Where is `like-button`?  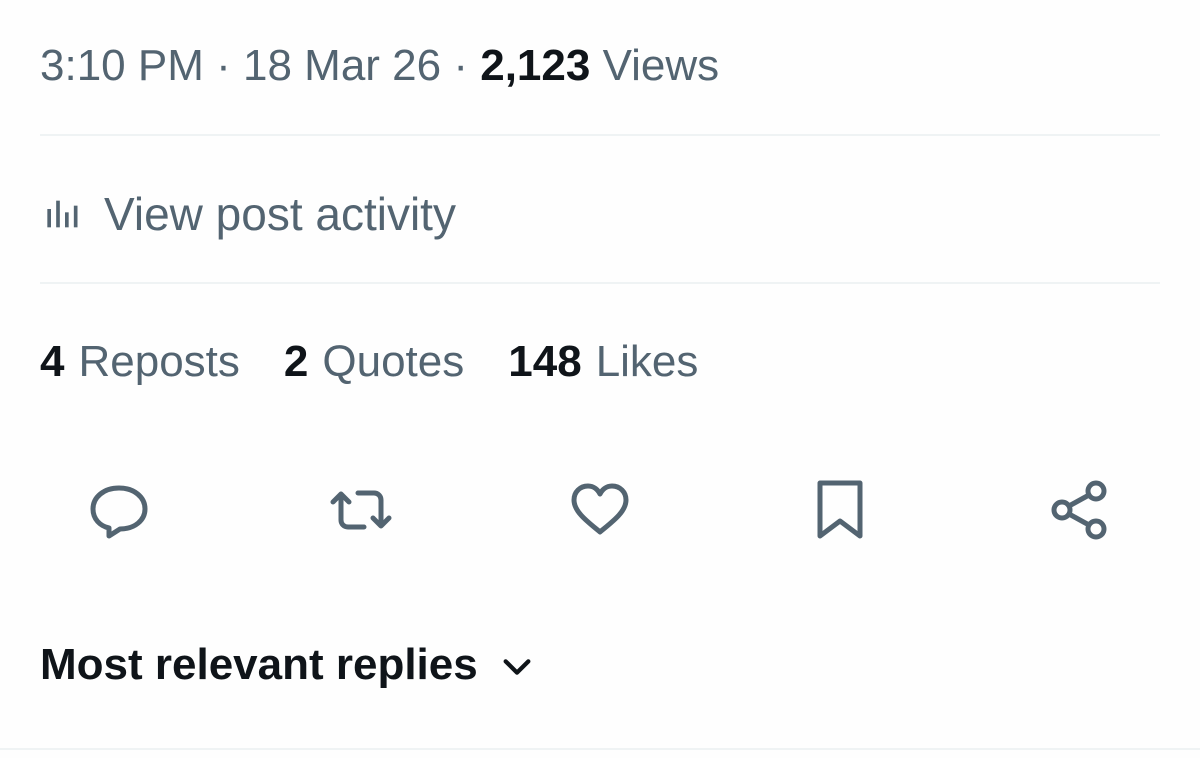
like-button is located at coordinates (600, 510).